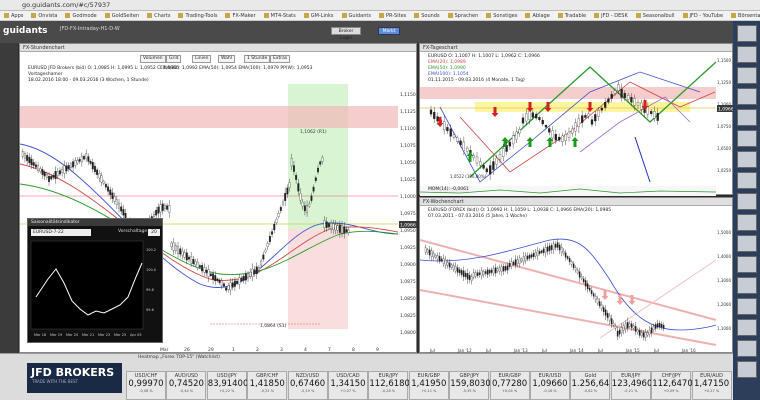 Image resolution: width=760 pixels, height=400 pixels. What do you see at coordinates (227, 385) in the screenshot?
I see `heatmap-tile: USD/JPY 83,91400 +0,22 %` at bounding box center [227, 385].